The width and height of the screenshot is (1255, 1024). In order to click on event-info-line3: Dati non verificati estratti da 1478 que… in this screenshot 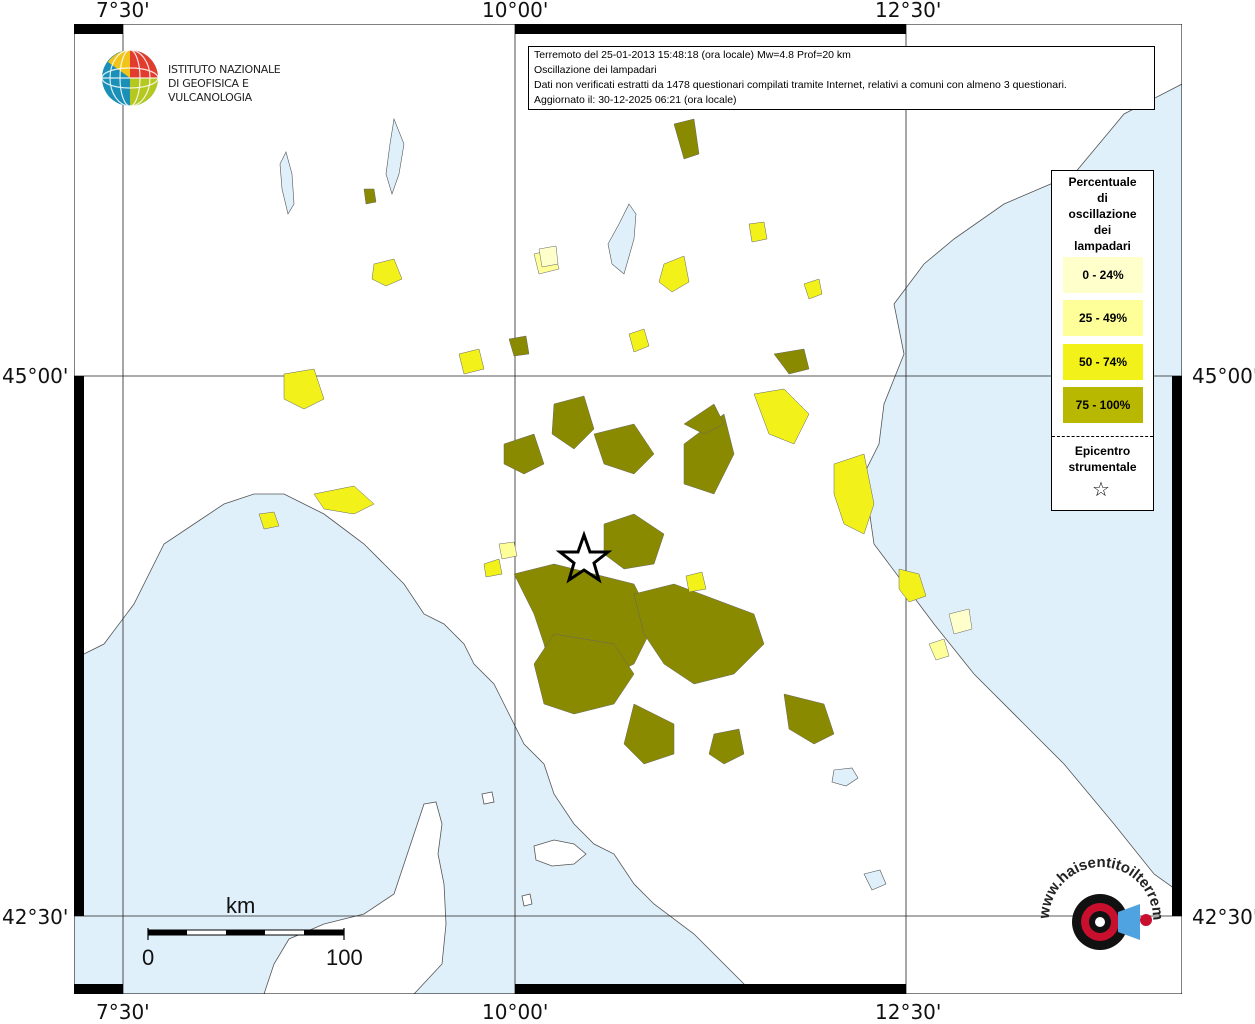, I will do `click(800, 85)`.